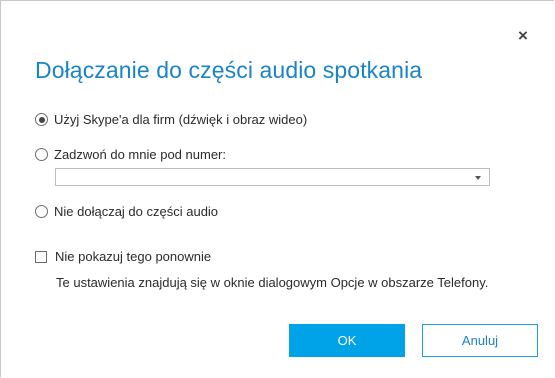  I want to click on ok-button: OK, so click(347, 340).